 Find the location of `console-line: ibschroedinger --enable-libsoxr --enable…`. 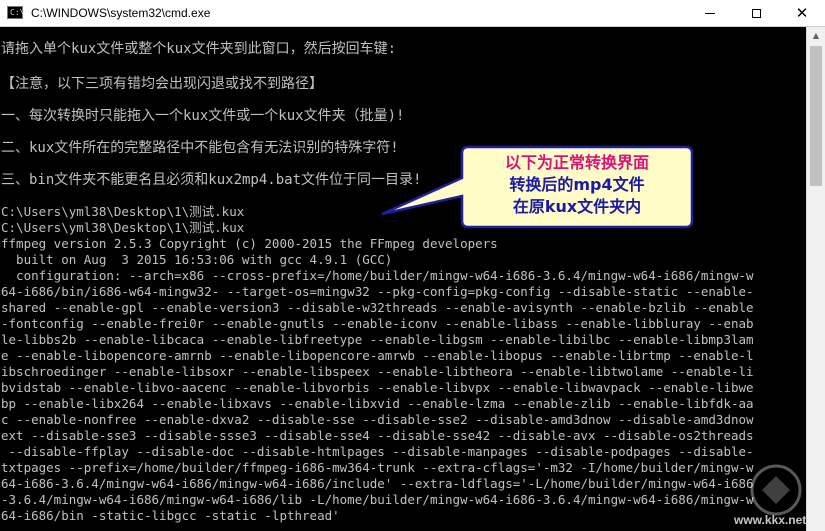

console-line: ibschroedinger --enable-libsoxr --enable… is located at coordinates (377, 371).